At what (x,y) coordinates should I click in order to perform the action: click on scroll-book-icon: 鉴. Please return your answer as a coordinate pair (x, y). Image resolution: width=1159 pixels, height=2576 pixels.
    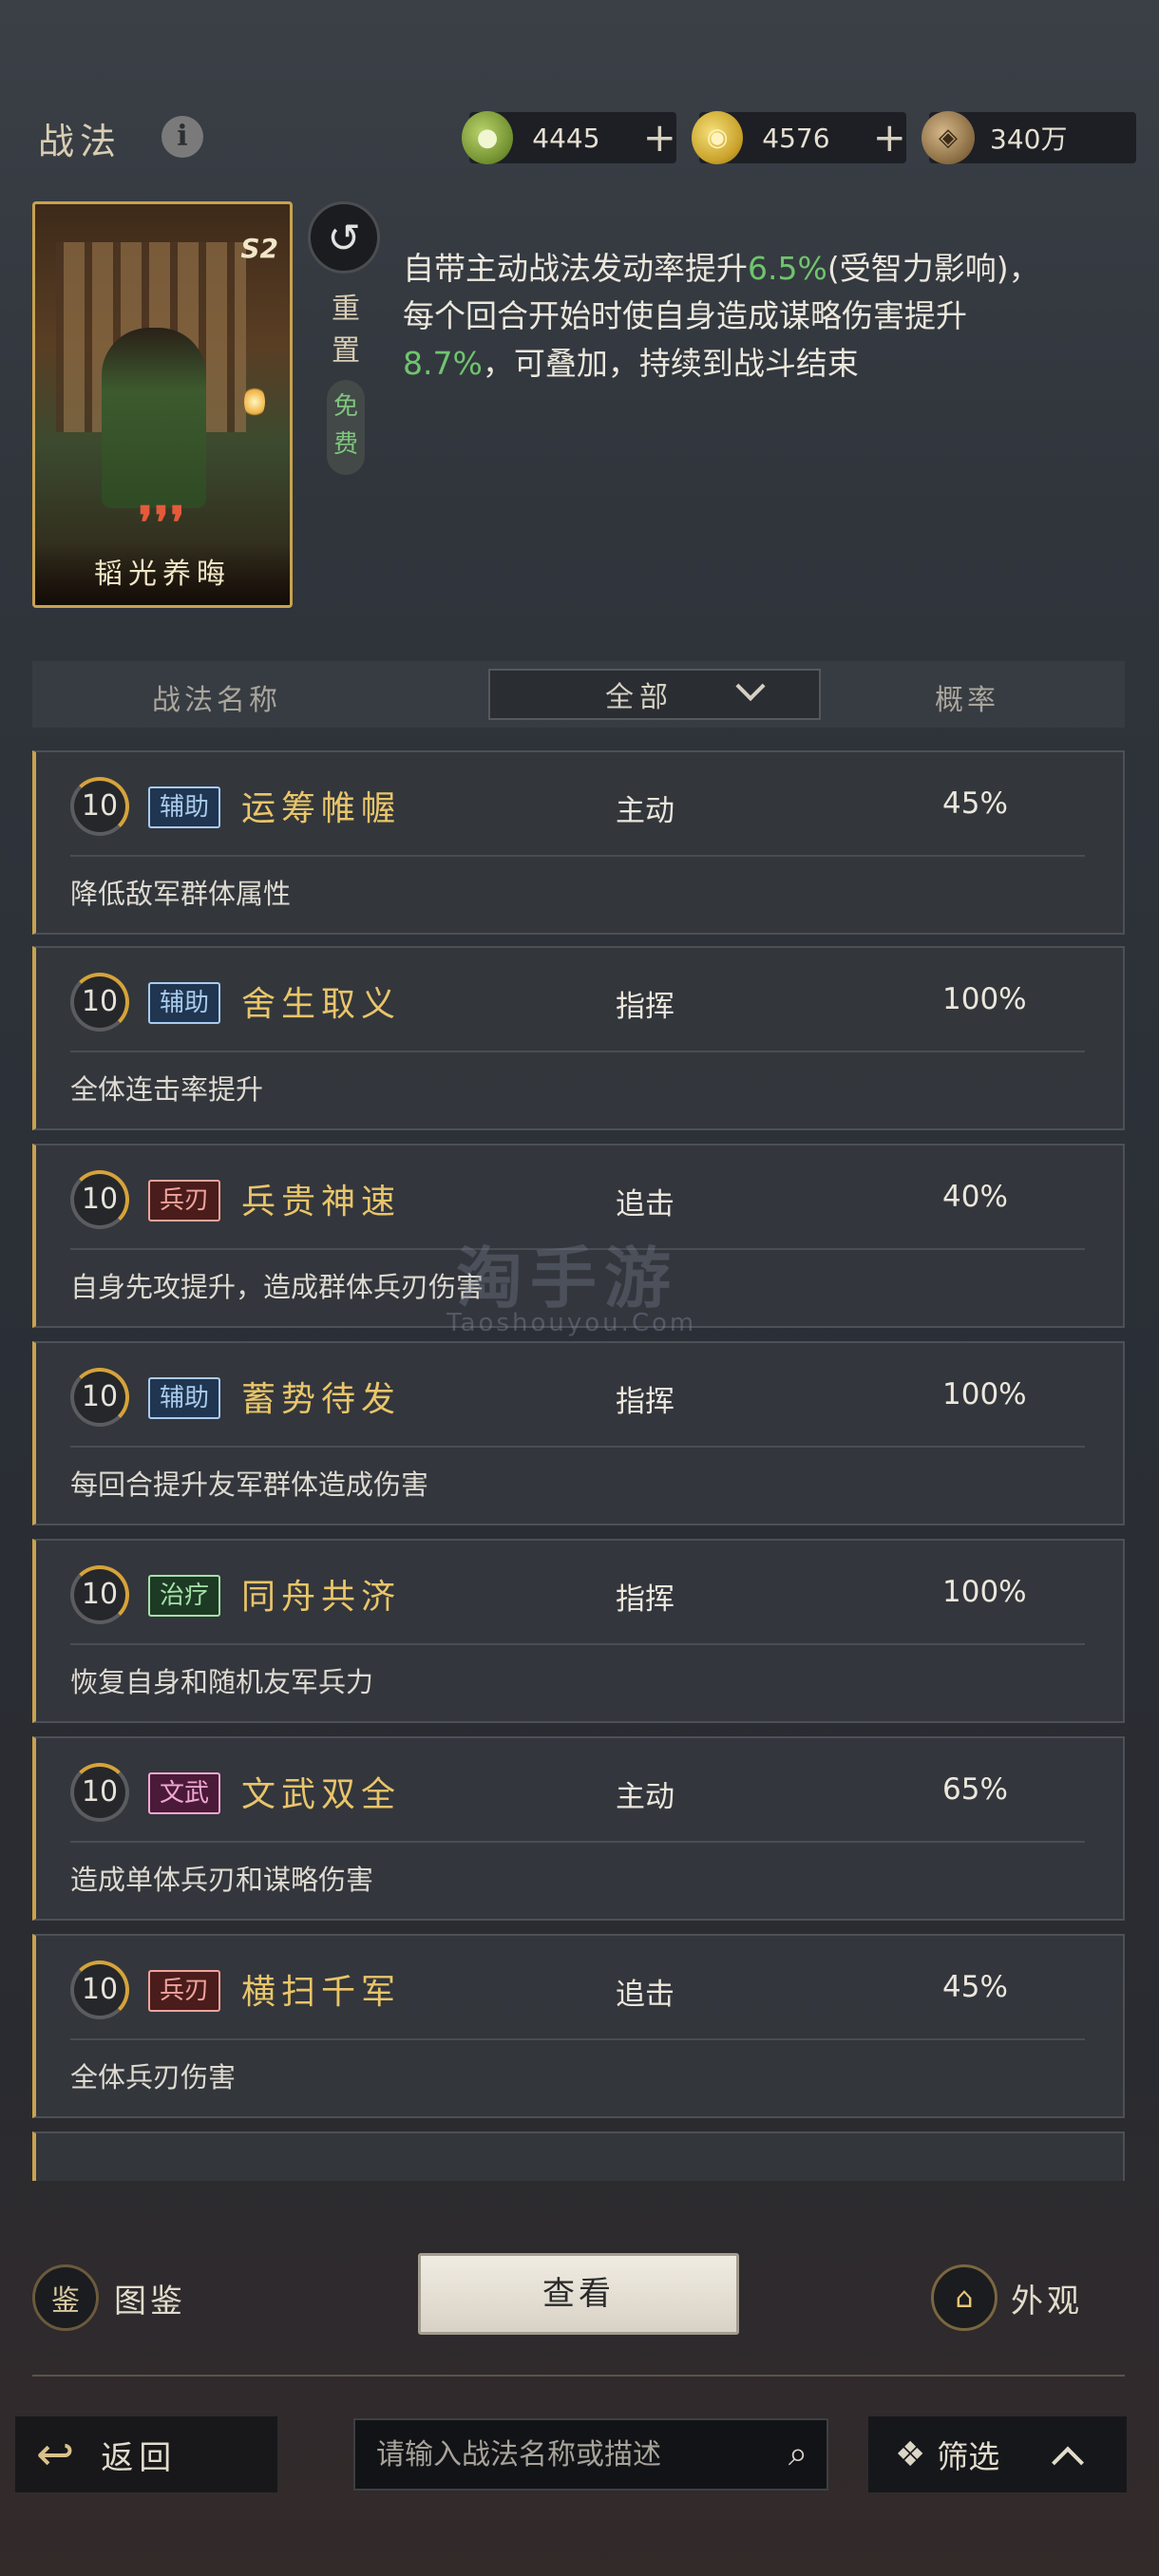
    Looking at the image, I should click on (65, 2297).